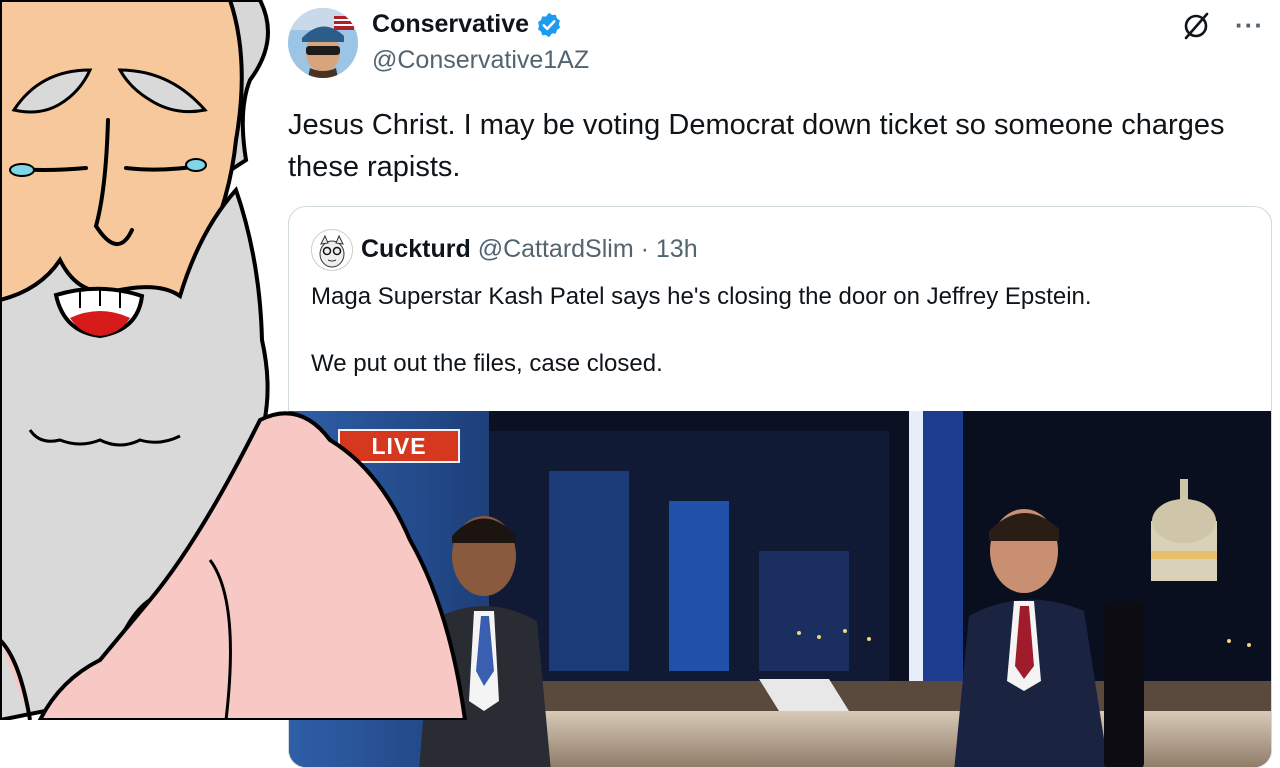 The image size is (1280, 768). Describe the element at coordinates (549, 24) in the screenshot. I see `verified-badge-icon` at that location.